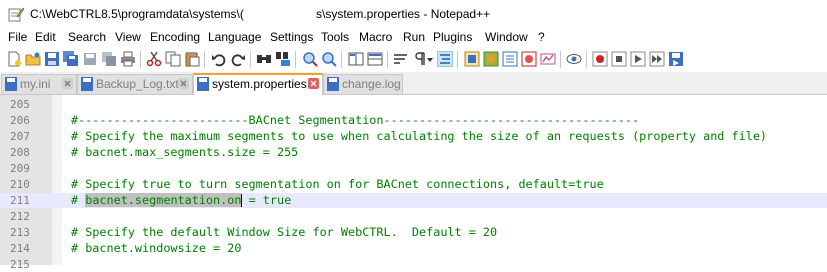 This screenshot has height=272, width=827. I want to click on close-icon, so click(90, 59).